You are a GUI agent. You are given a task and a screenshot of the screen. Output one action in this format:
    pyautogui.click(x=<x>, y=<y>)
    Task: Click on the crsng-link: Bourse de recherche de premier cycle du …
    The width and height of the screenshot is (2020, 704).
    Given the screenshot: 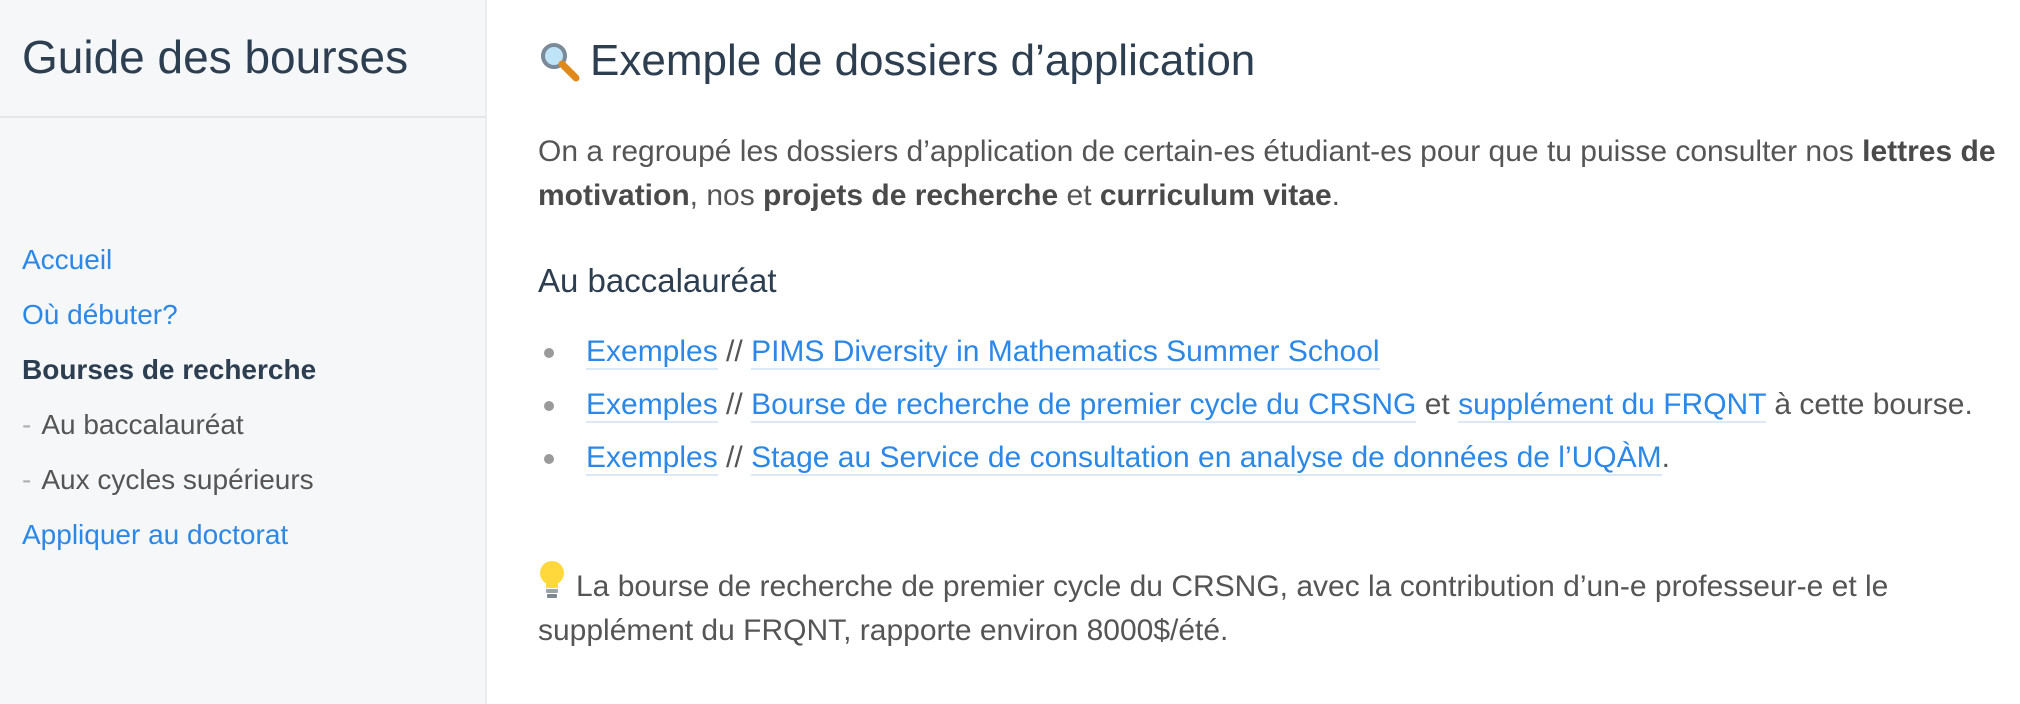 What is the action you would take?
    pyautogui.click(x=1084, y=405)
    